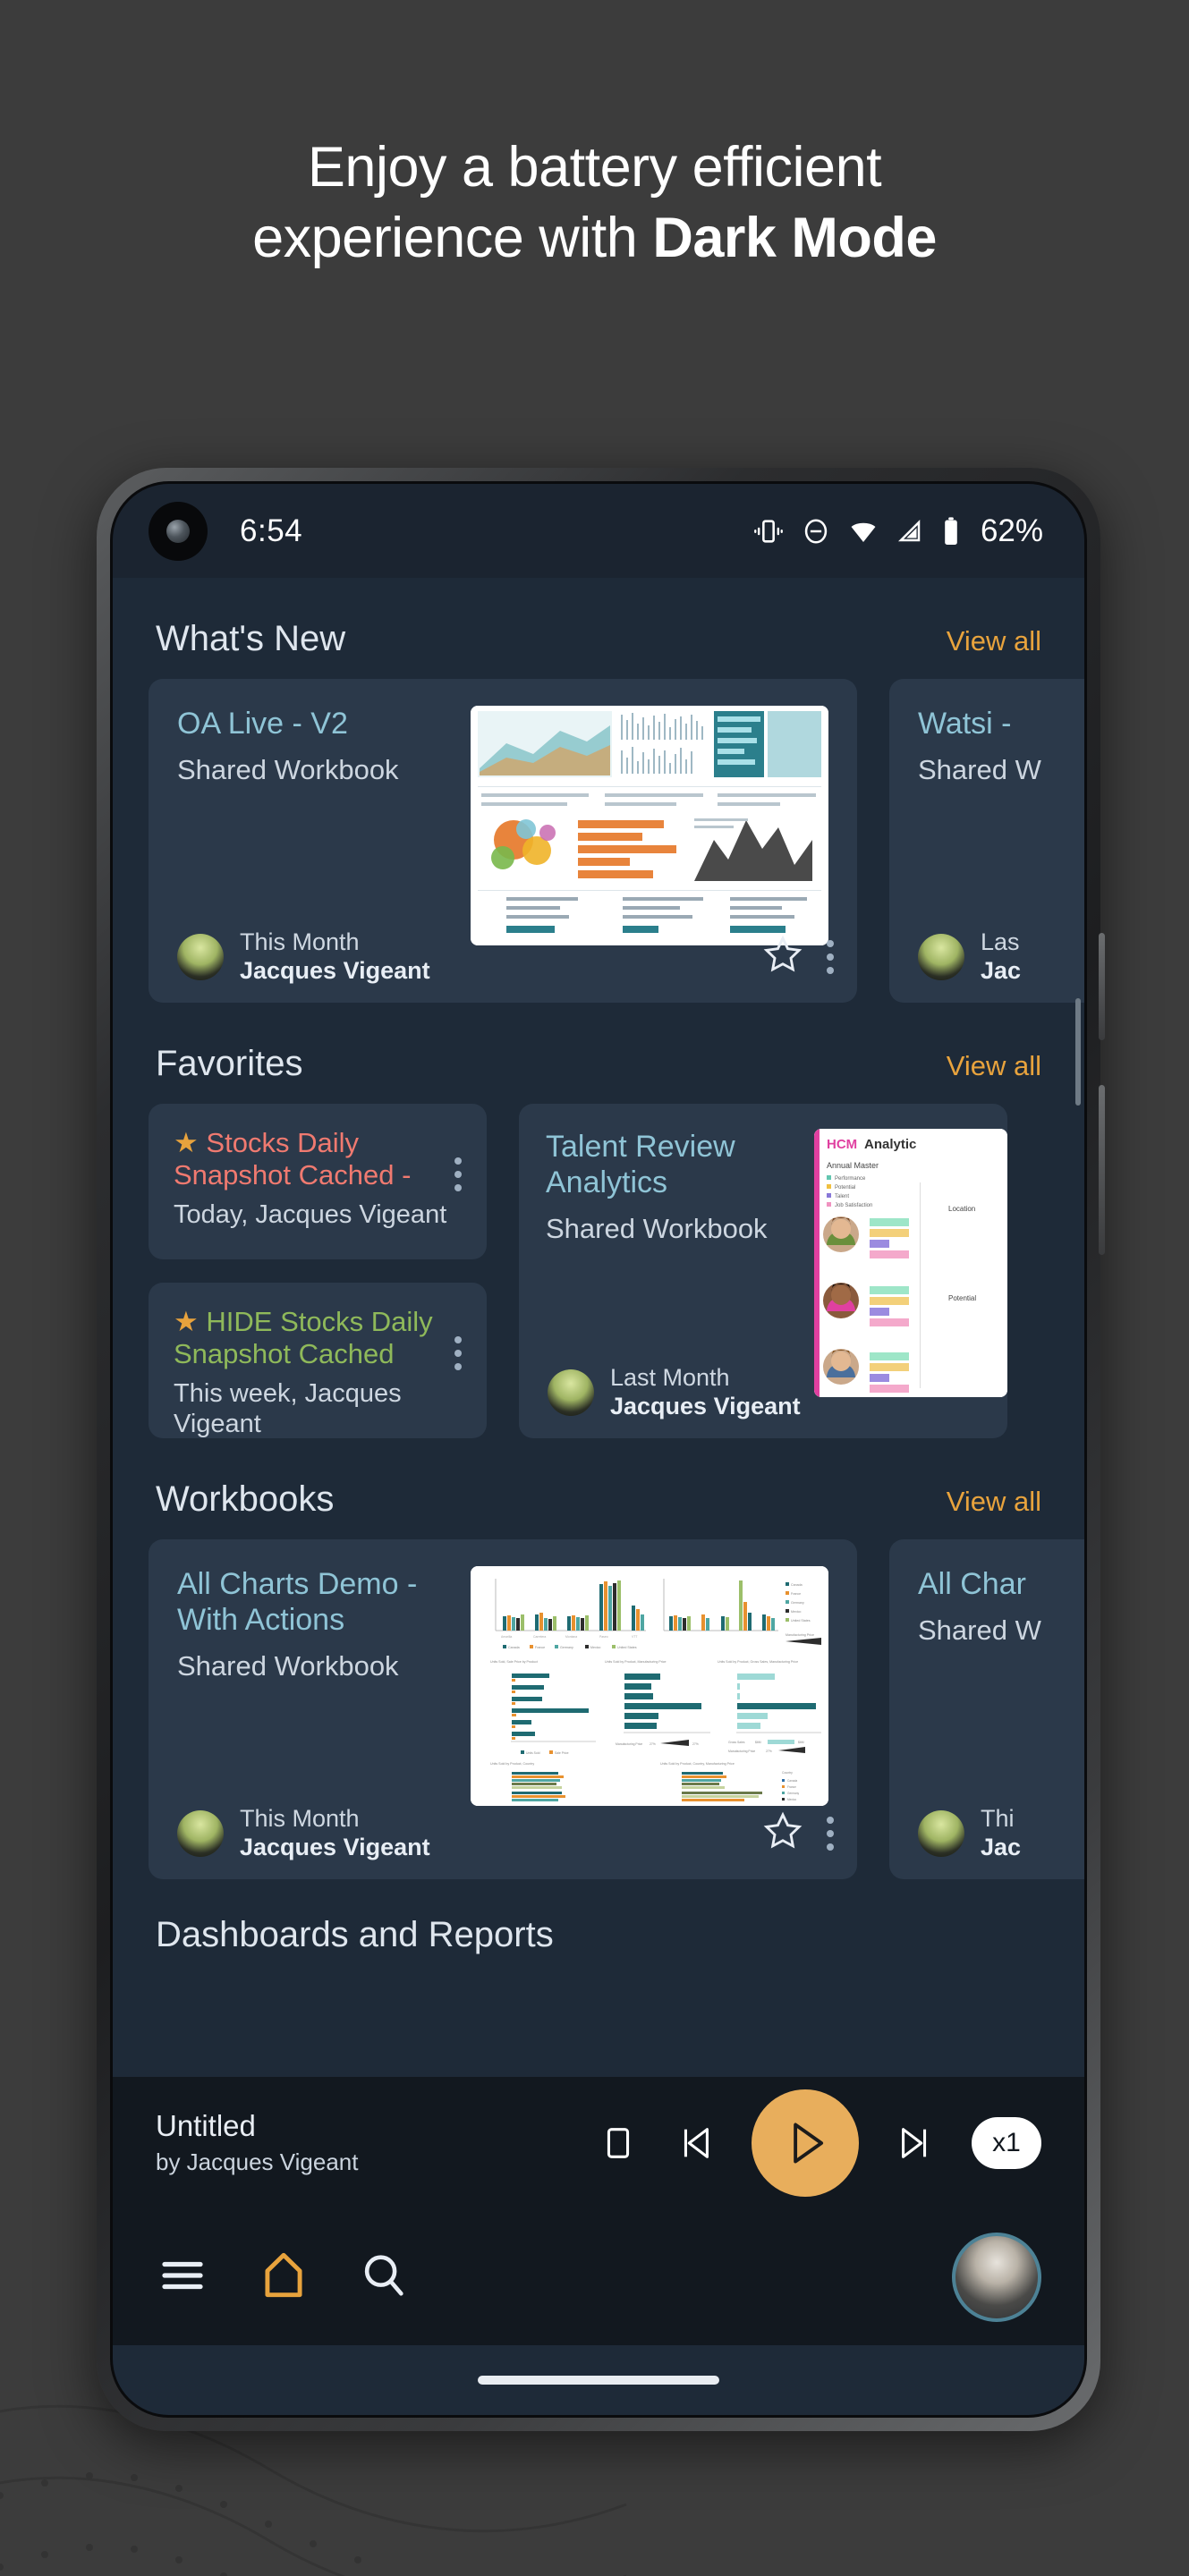 This screenshot has width=1189, height=2576. I want to click on section-header-favorites: Favorites View all, so click(598, 1053).